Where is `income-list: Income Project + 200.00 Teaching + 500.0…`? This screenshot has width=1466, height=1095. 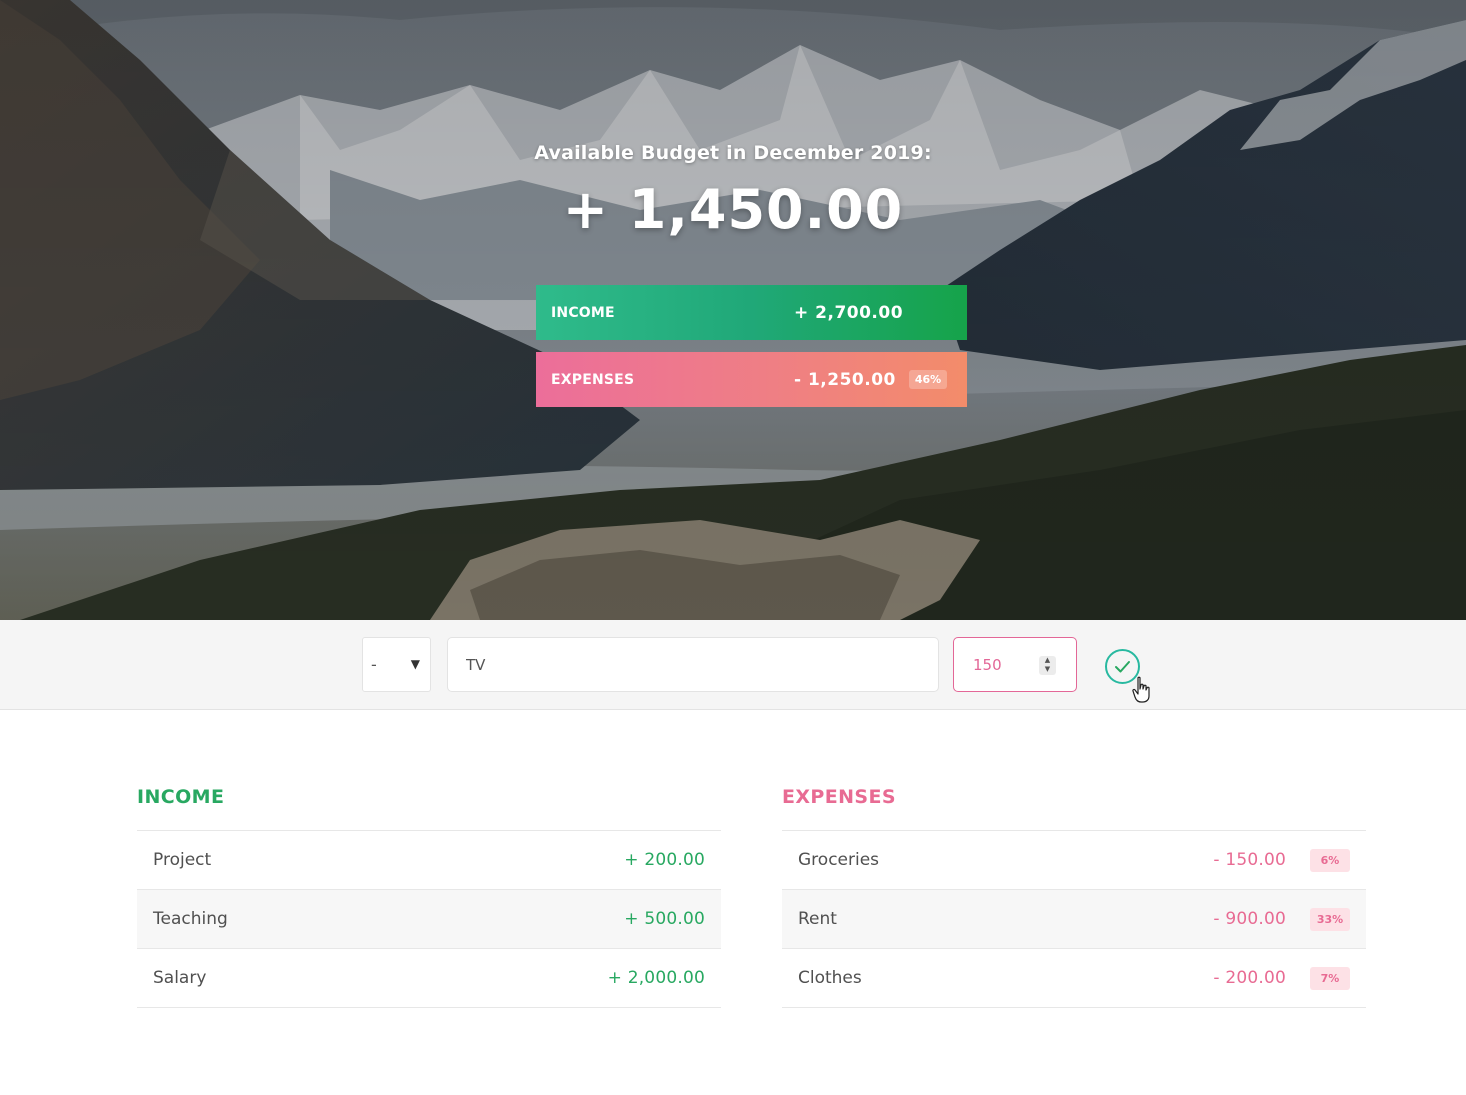
income-list: Income Project + 200.00 Teaching + 500.0… is located at coordinates (429, 897).